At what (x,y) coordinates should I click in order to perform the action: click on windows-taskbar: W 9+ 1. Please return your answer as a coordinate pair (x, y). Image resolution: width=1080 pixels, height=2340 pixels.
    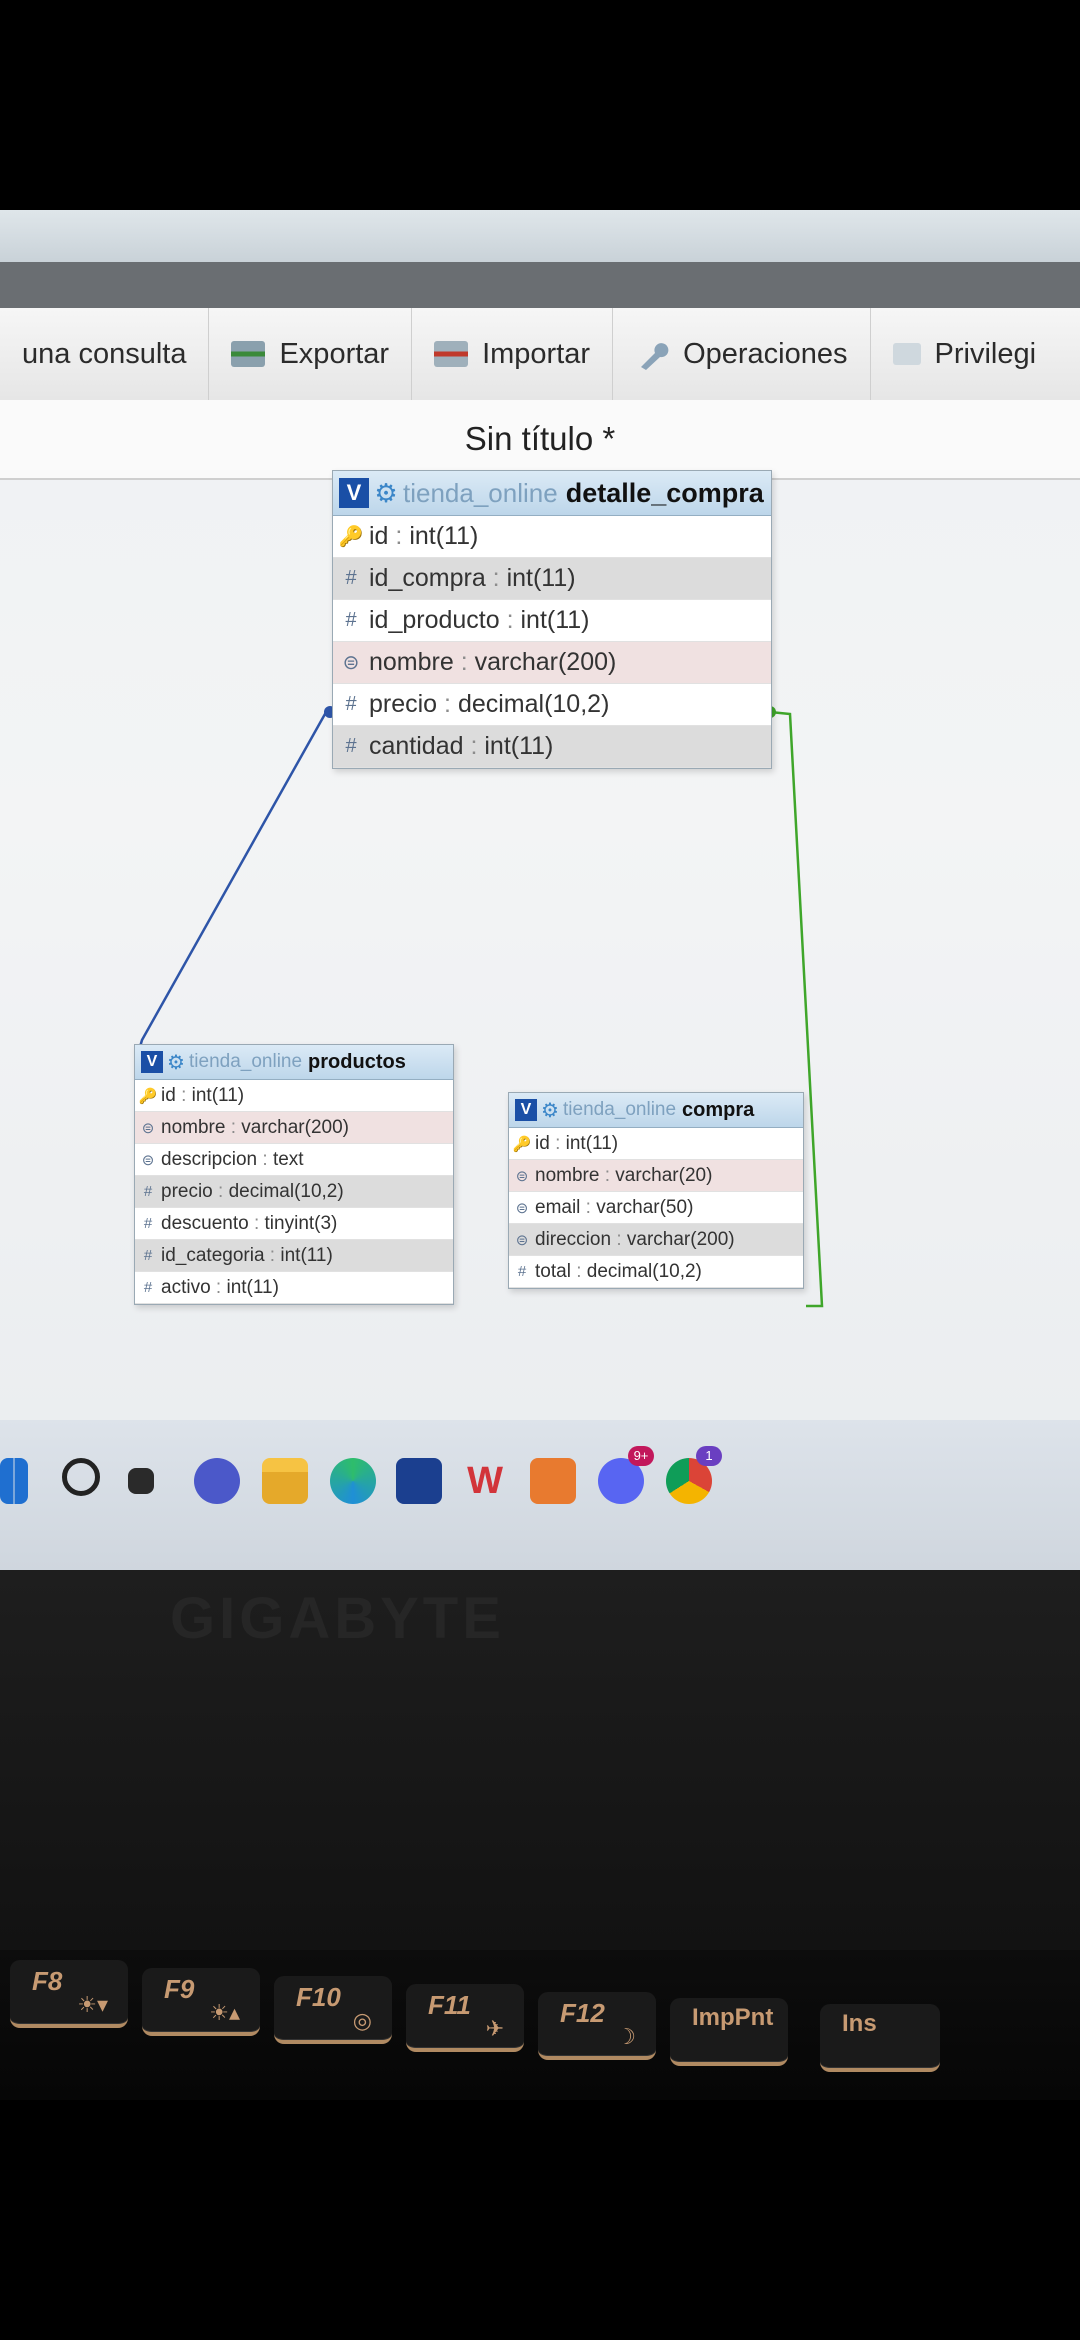
    Looking at the image, I should click on (540, 1495).